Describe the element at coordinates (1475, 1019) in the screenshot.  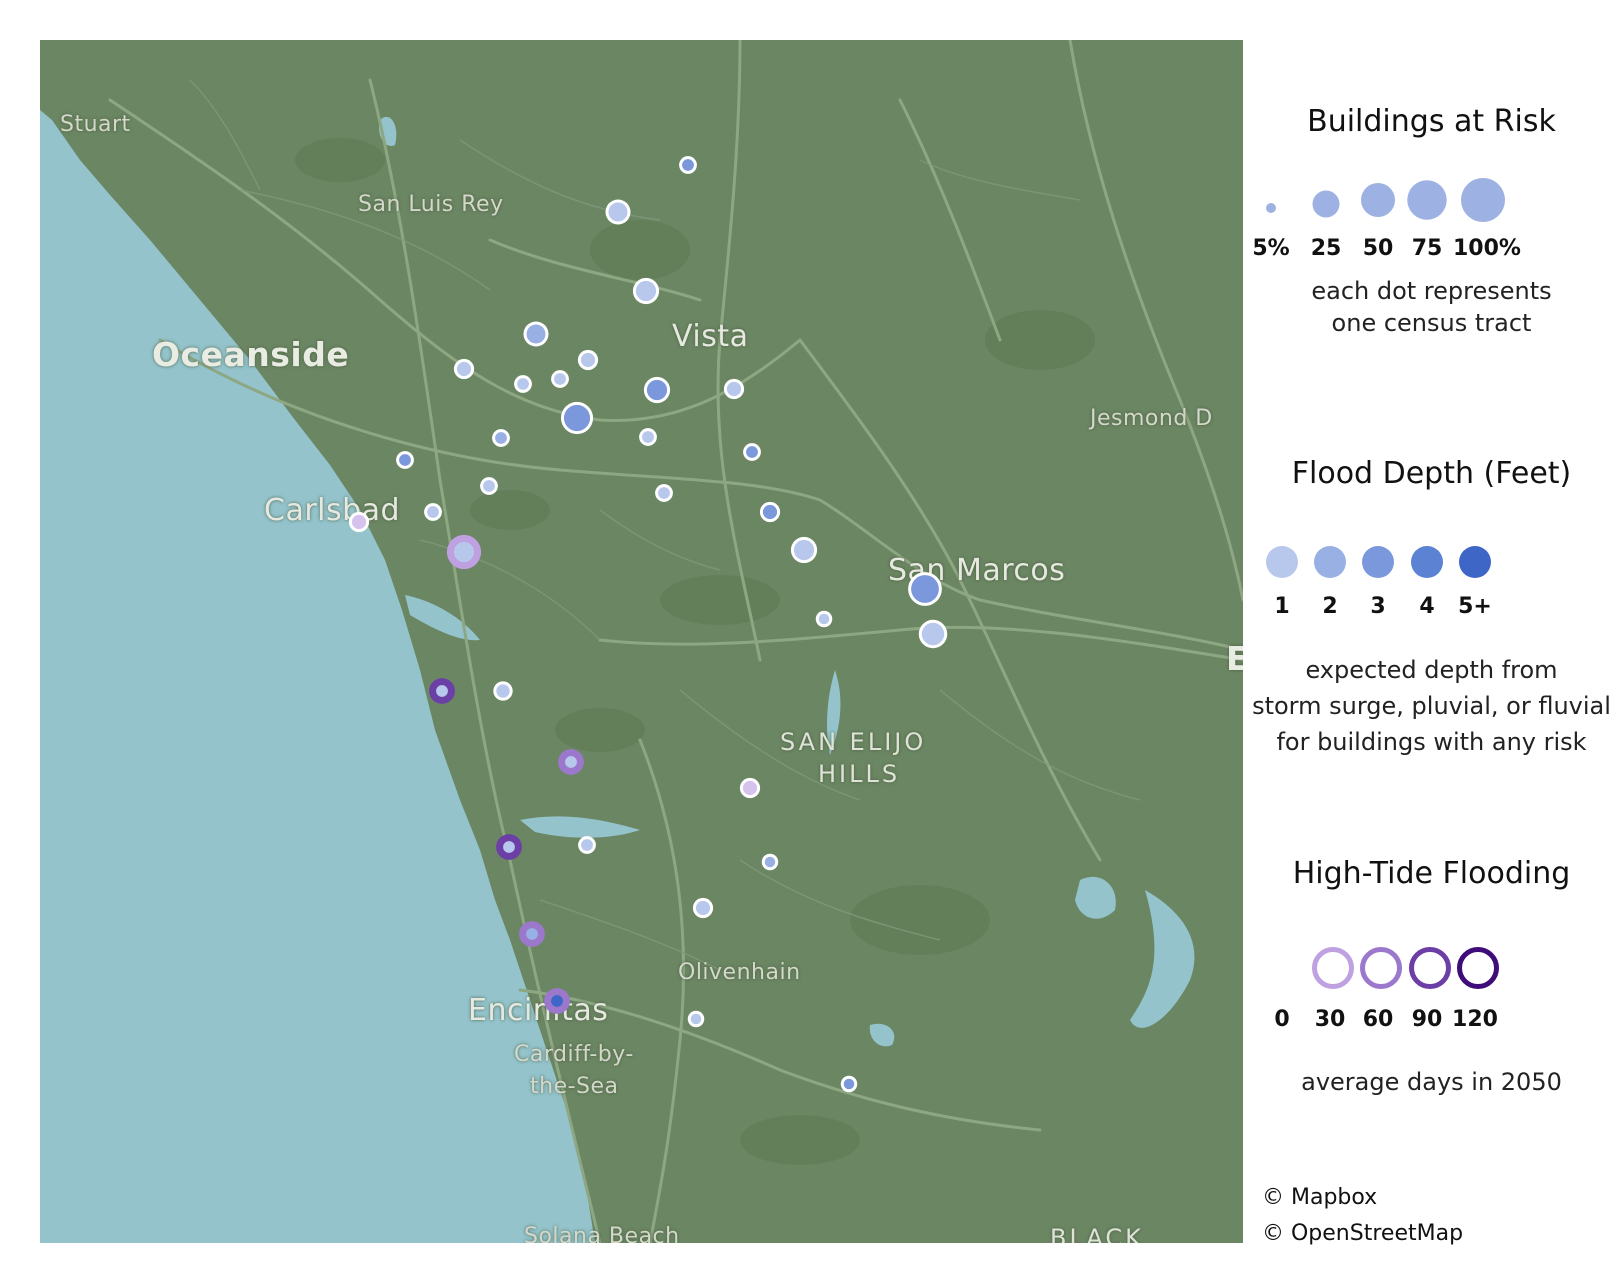
I see `tide-label-120: 120` at that location.